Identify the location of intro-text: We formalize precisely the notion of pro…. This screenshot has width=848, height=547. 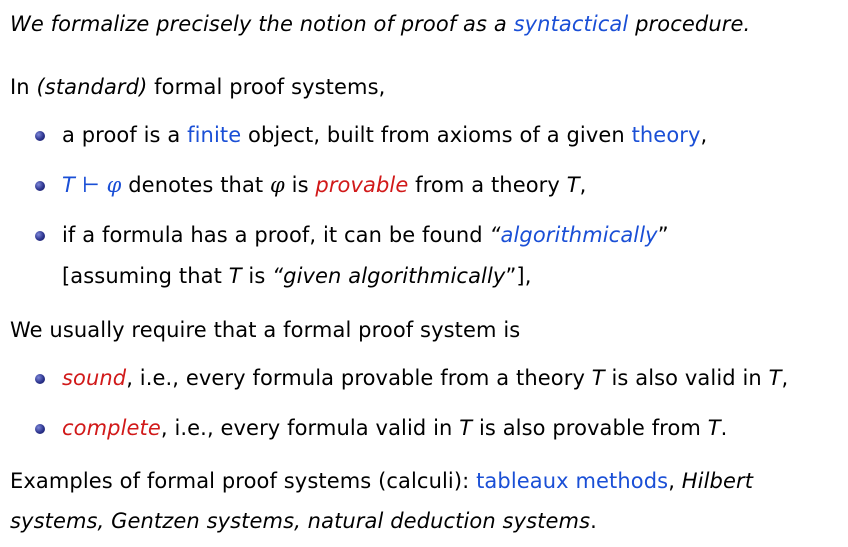
(262, 24).